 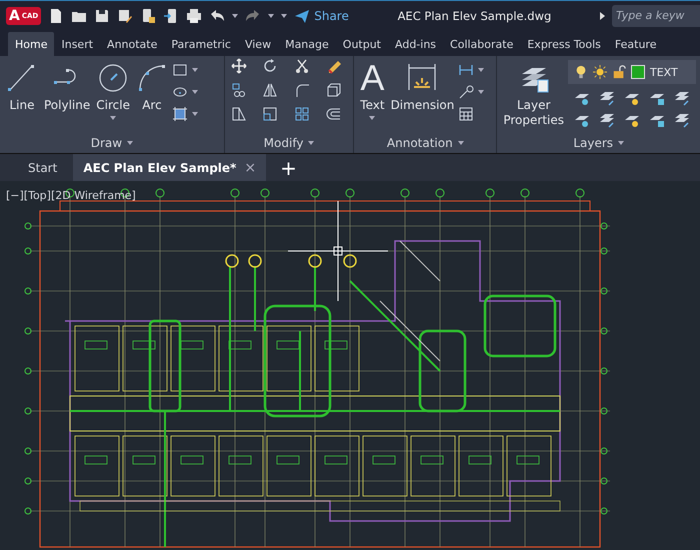 I want to click on polyline-tool: Polyline, so click(x=67, y=87).